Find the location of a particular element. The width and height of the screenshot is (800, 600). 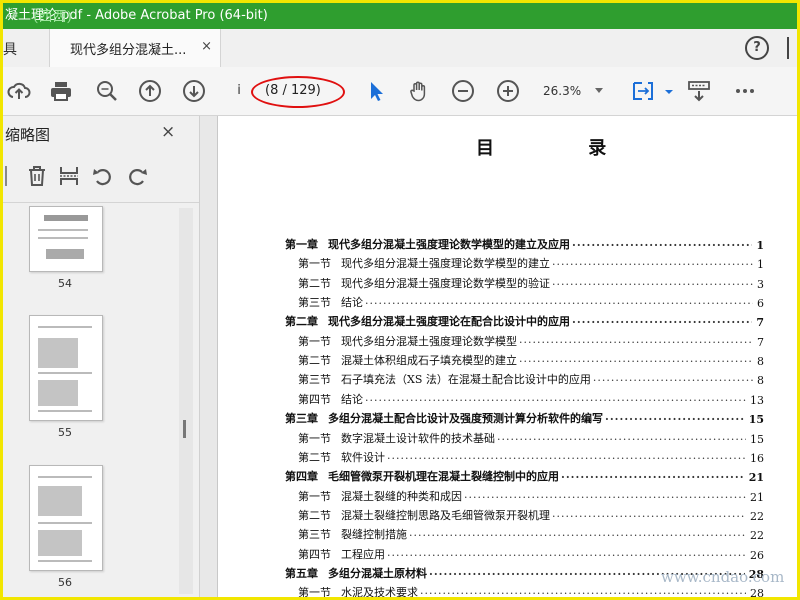

page-down-icon is located at coordinates (194, 91).